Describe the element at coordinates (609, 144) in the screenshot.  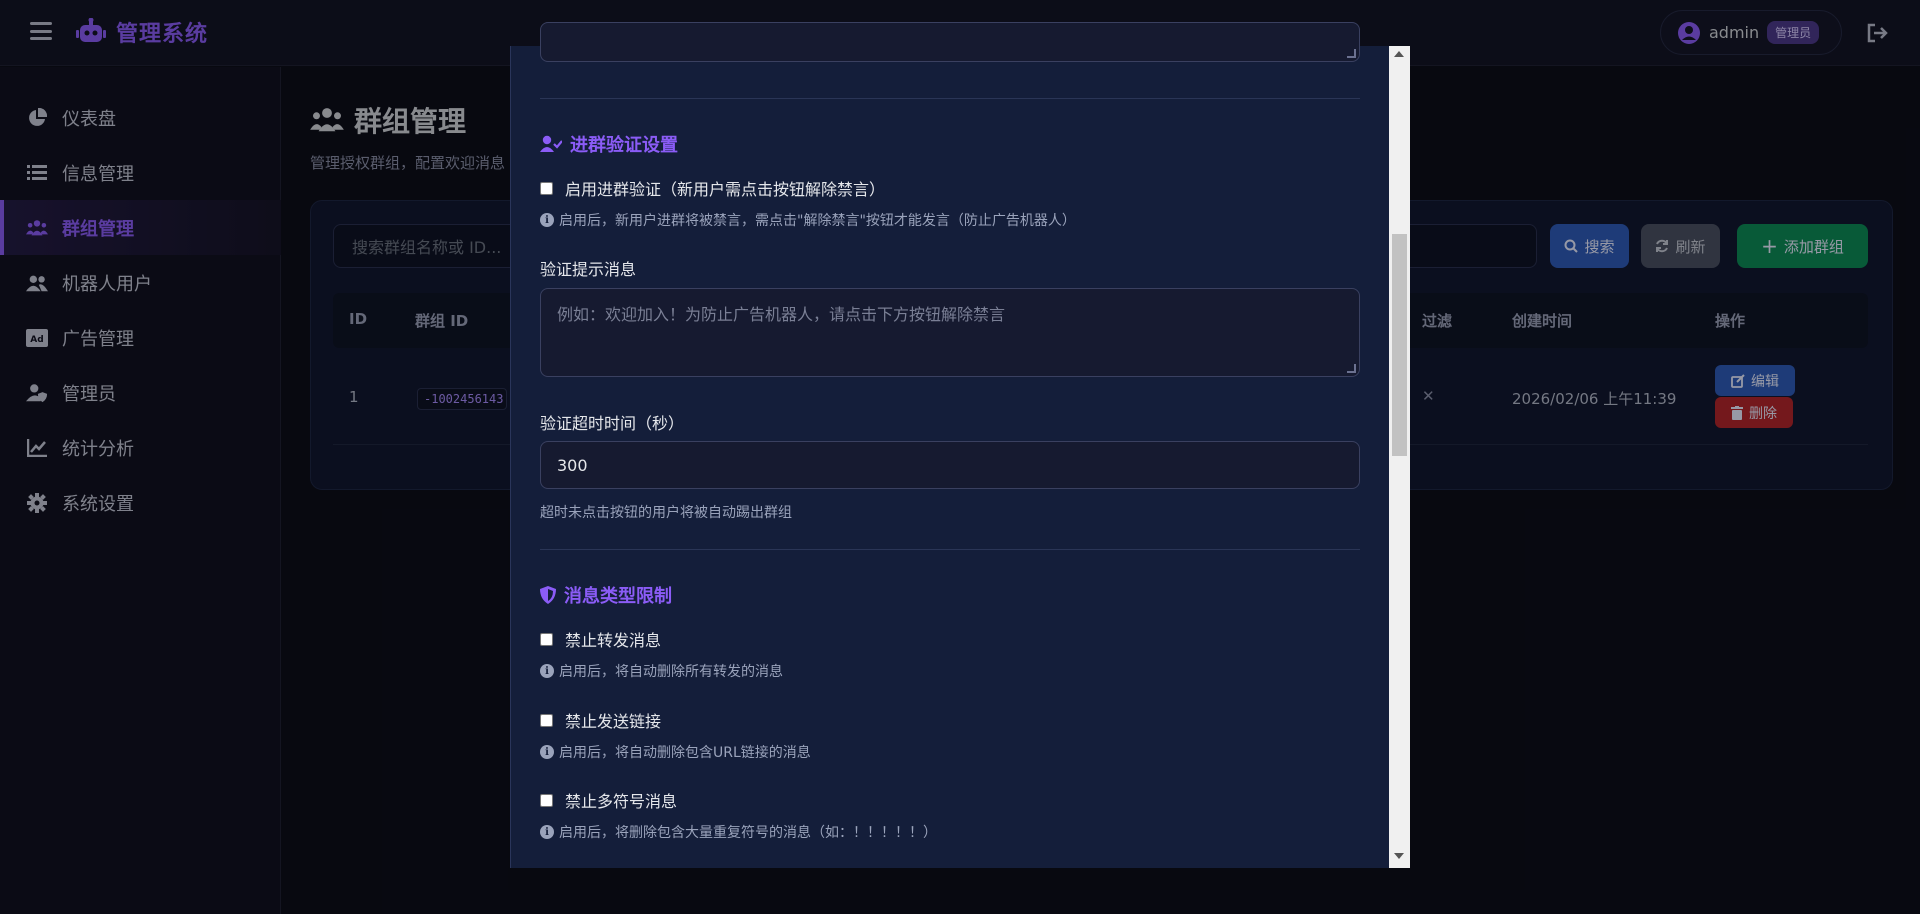
I see `verify-section-title: 进群验证设置` at that location.